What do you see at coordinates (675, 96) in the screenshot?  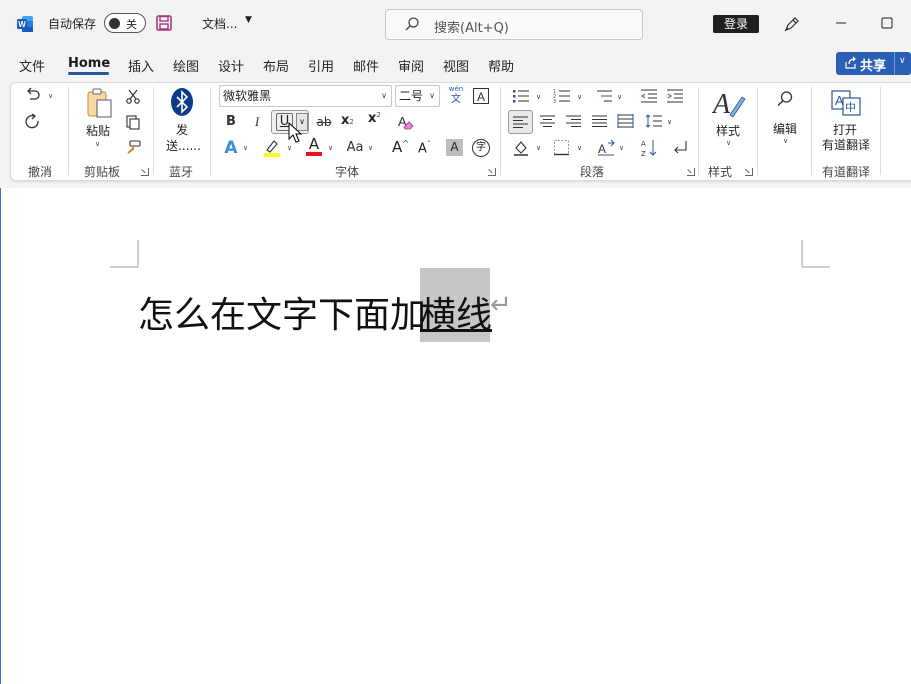 I see `increase-indent-icon` at bounding box center [675, 96].